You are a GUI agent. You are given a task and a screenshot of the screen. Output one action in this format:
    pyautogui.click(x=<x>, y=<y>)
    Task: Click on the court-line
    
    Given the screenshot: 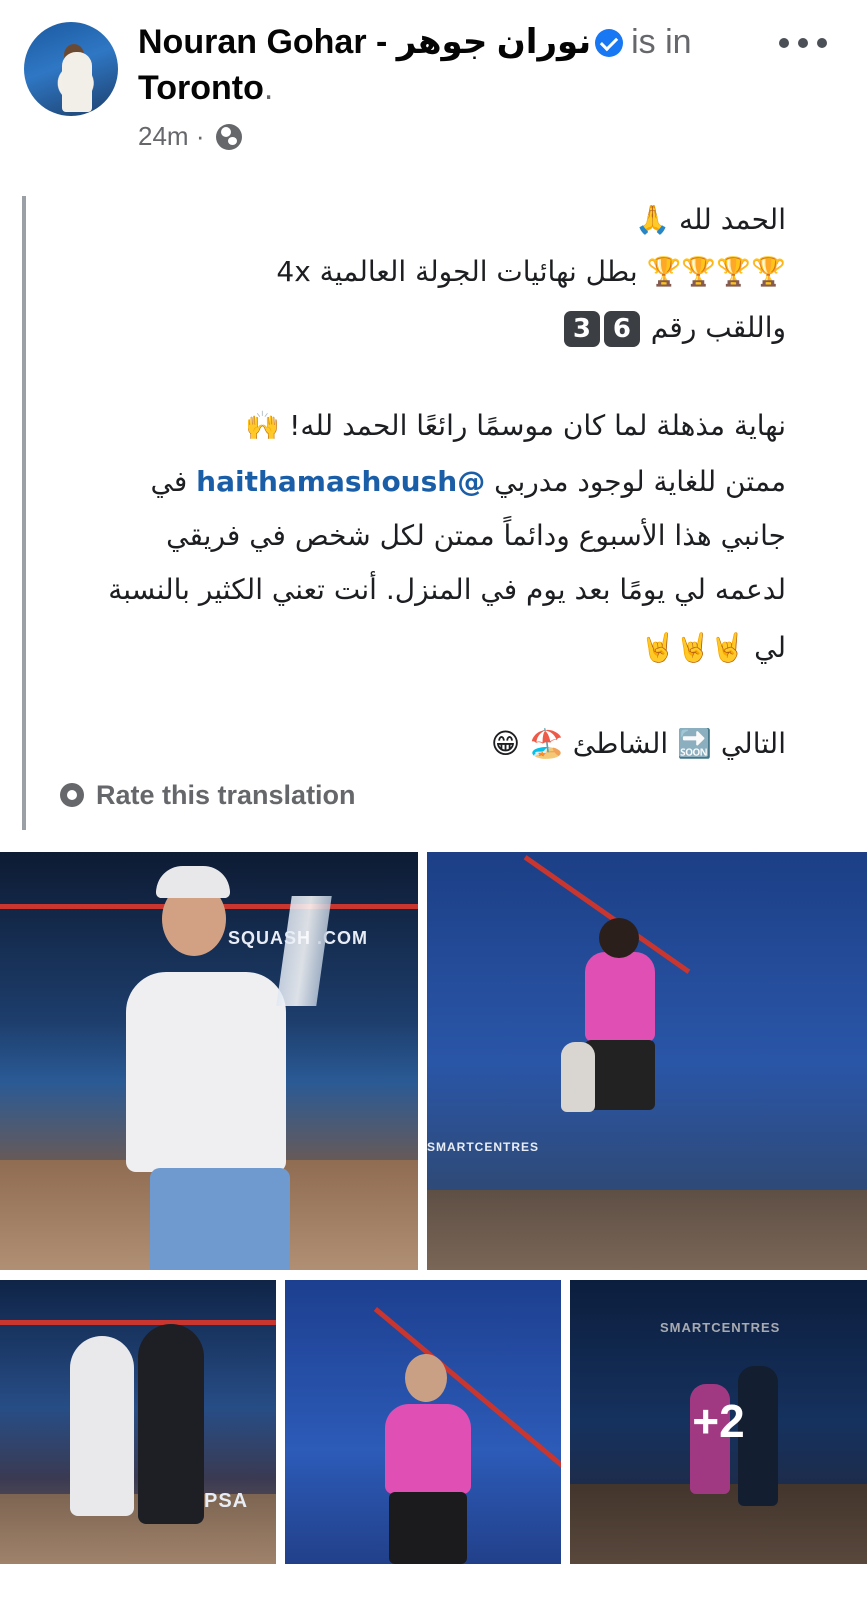 What is the action you would take?
    pyautogui.click(x=138, y=1322)
    